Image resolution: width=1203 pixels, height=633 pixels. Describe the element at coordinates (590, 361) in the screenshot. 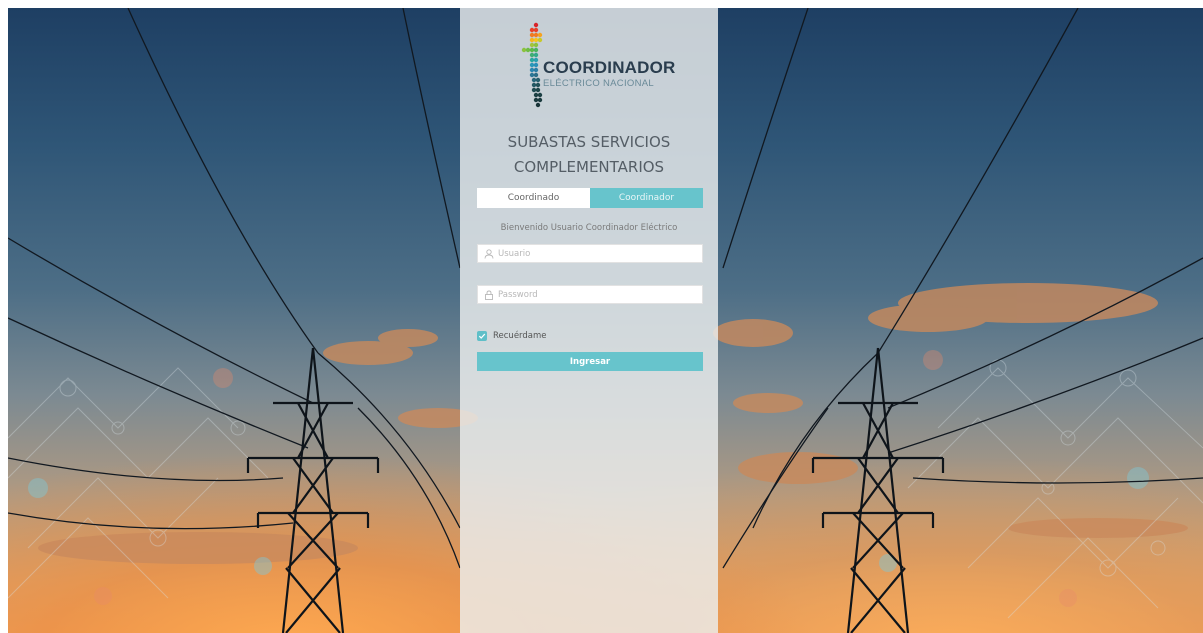

I see `login-button: Ingresar` at that location.